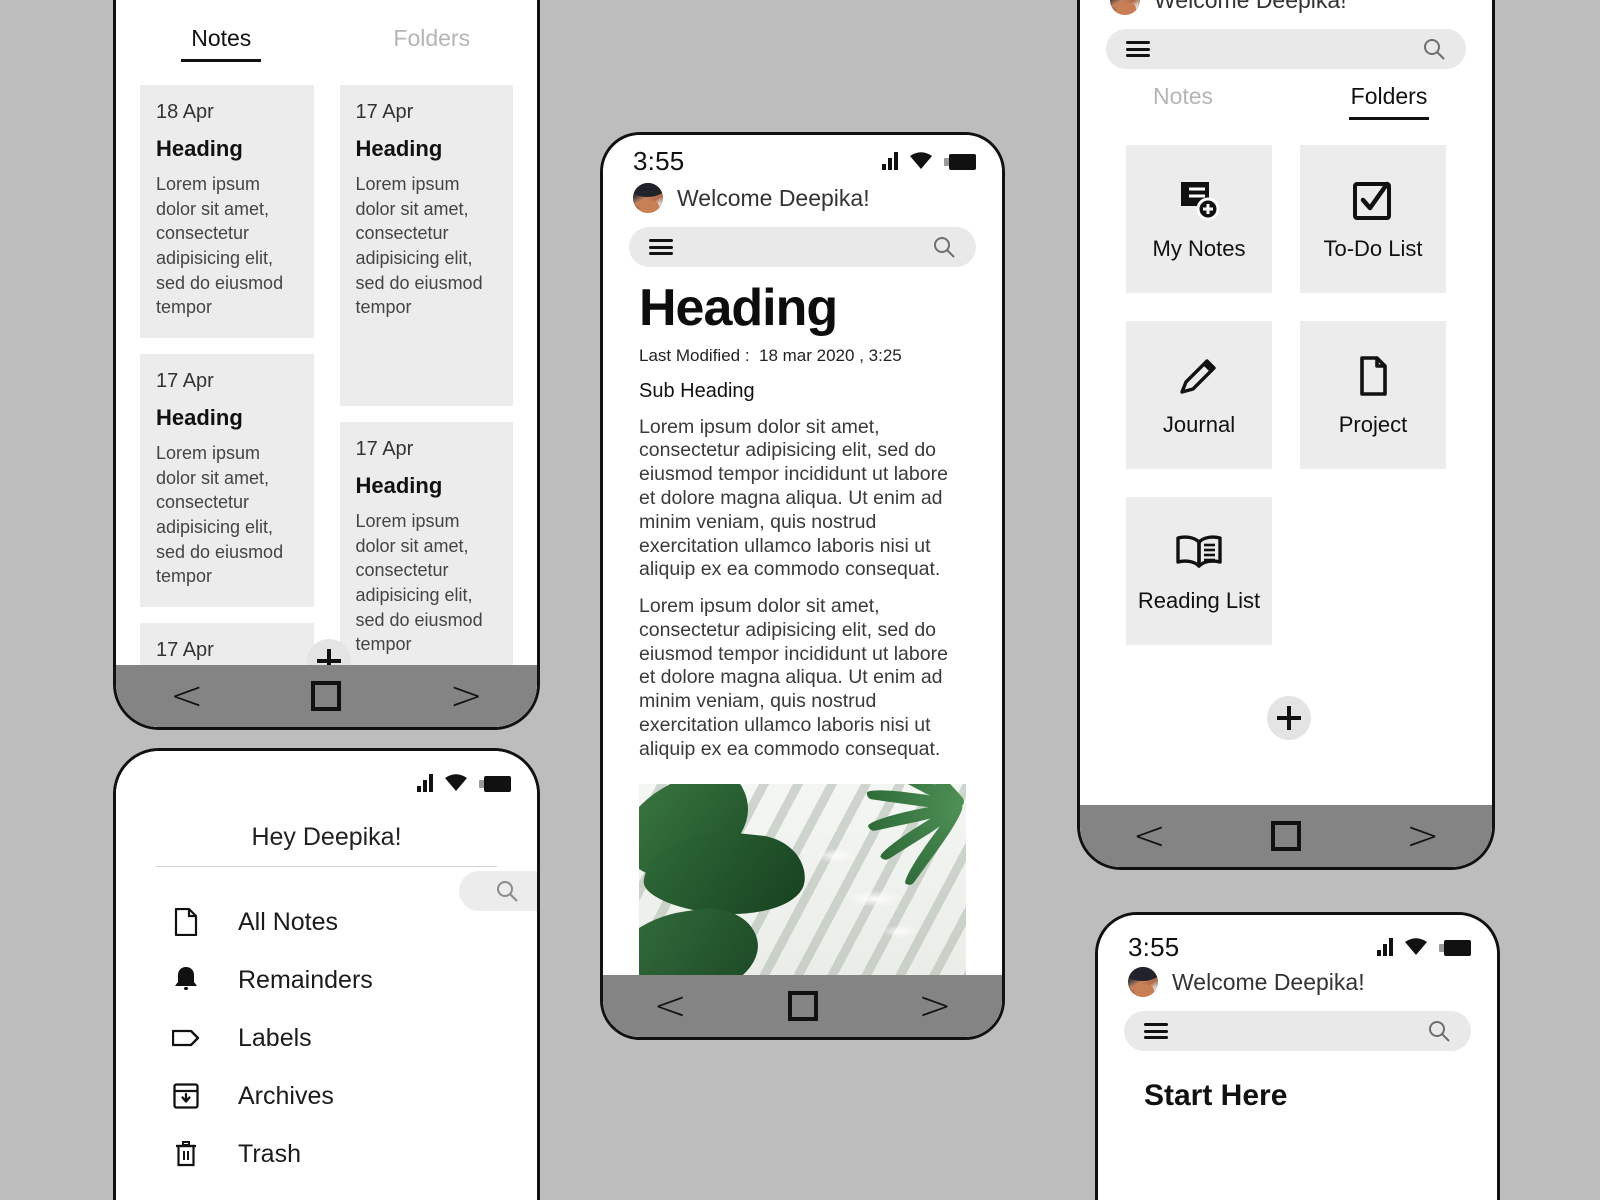  I want to click on menu-item-labels: Labels, so click(326, 1038).